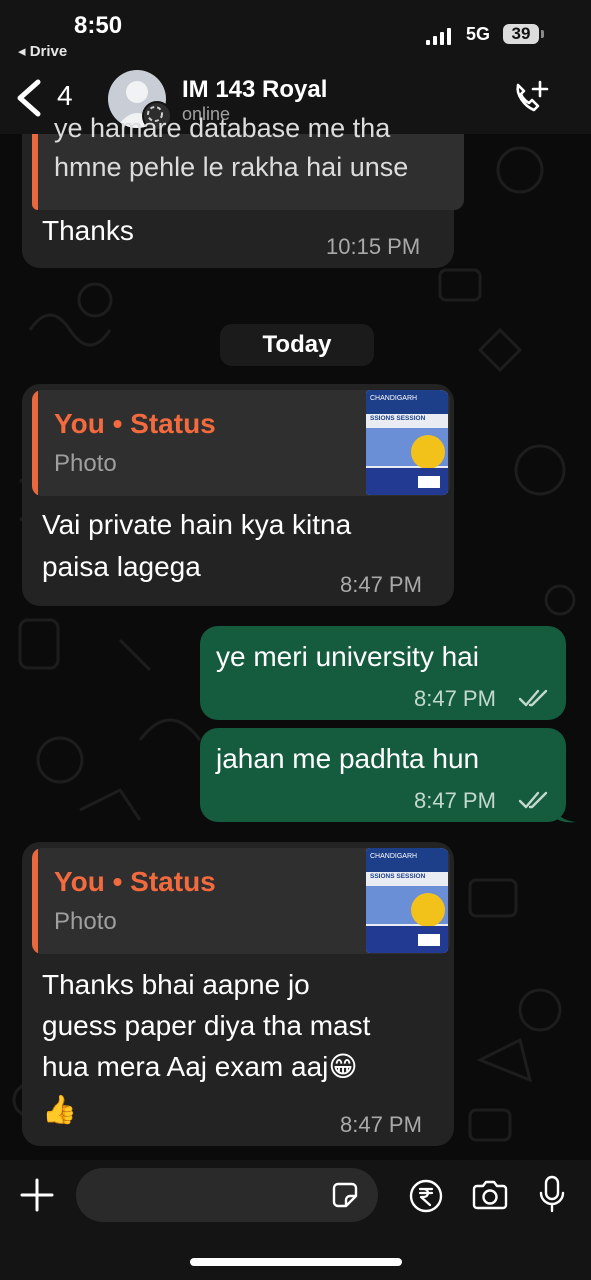 The image size is (591, 1280). I want to click on phone-add-icon, so click(531, 98).